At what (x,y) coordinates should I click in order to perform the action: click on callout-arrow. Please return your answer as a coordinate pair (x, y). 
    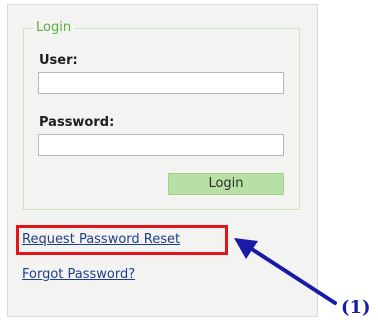
    Looking at the image, I should click on (285, 271).